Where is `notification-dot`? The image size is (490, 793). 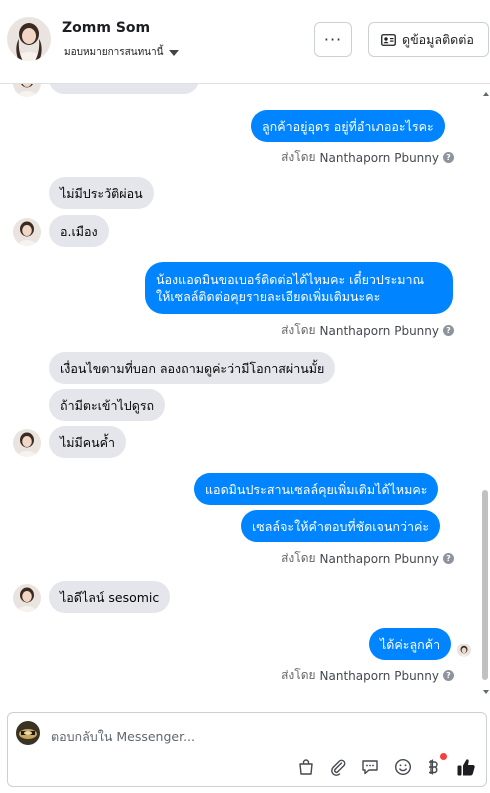
notification-dot is located at coordinates (443, 756).